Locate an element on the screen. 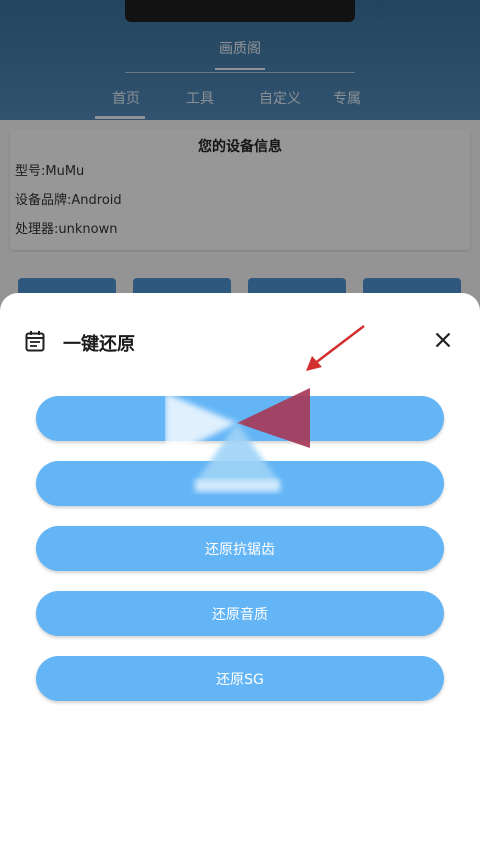 The image size is (480, 853). restore-sg-button: 还原SG is located at coordinates (240, 678).